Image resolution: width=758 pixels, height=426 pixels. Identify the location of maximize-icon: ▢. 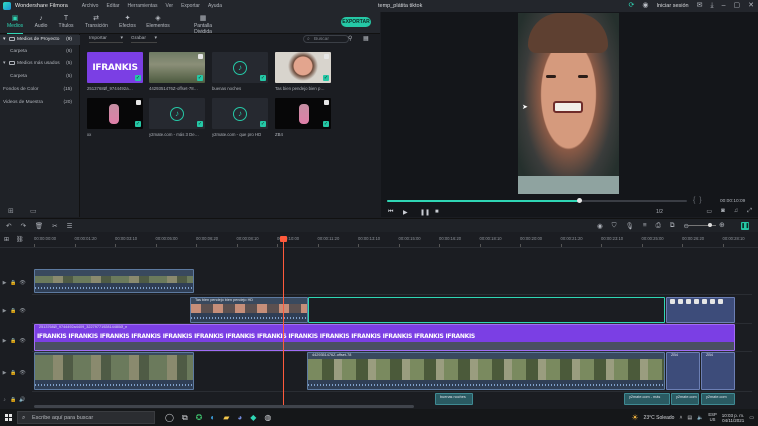
(737, 6).